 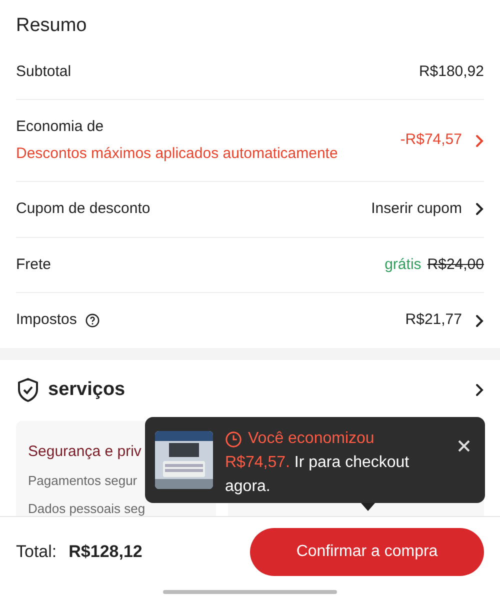 I want to click on row-label: Subtotal, so click(x=44, y=72).